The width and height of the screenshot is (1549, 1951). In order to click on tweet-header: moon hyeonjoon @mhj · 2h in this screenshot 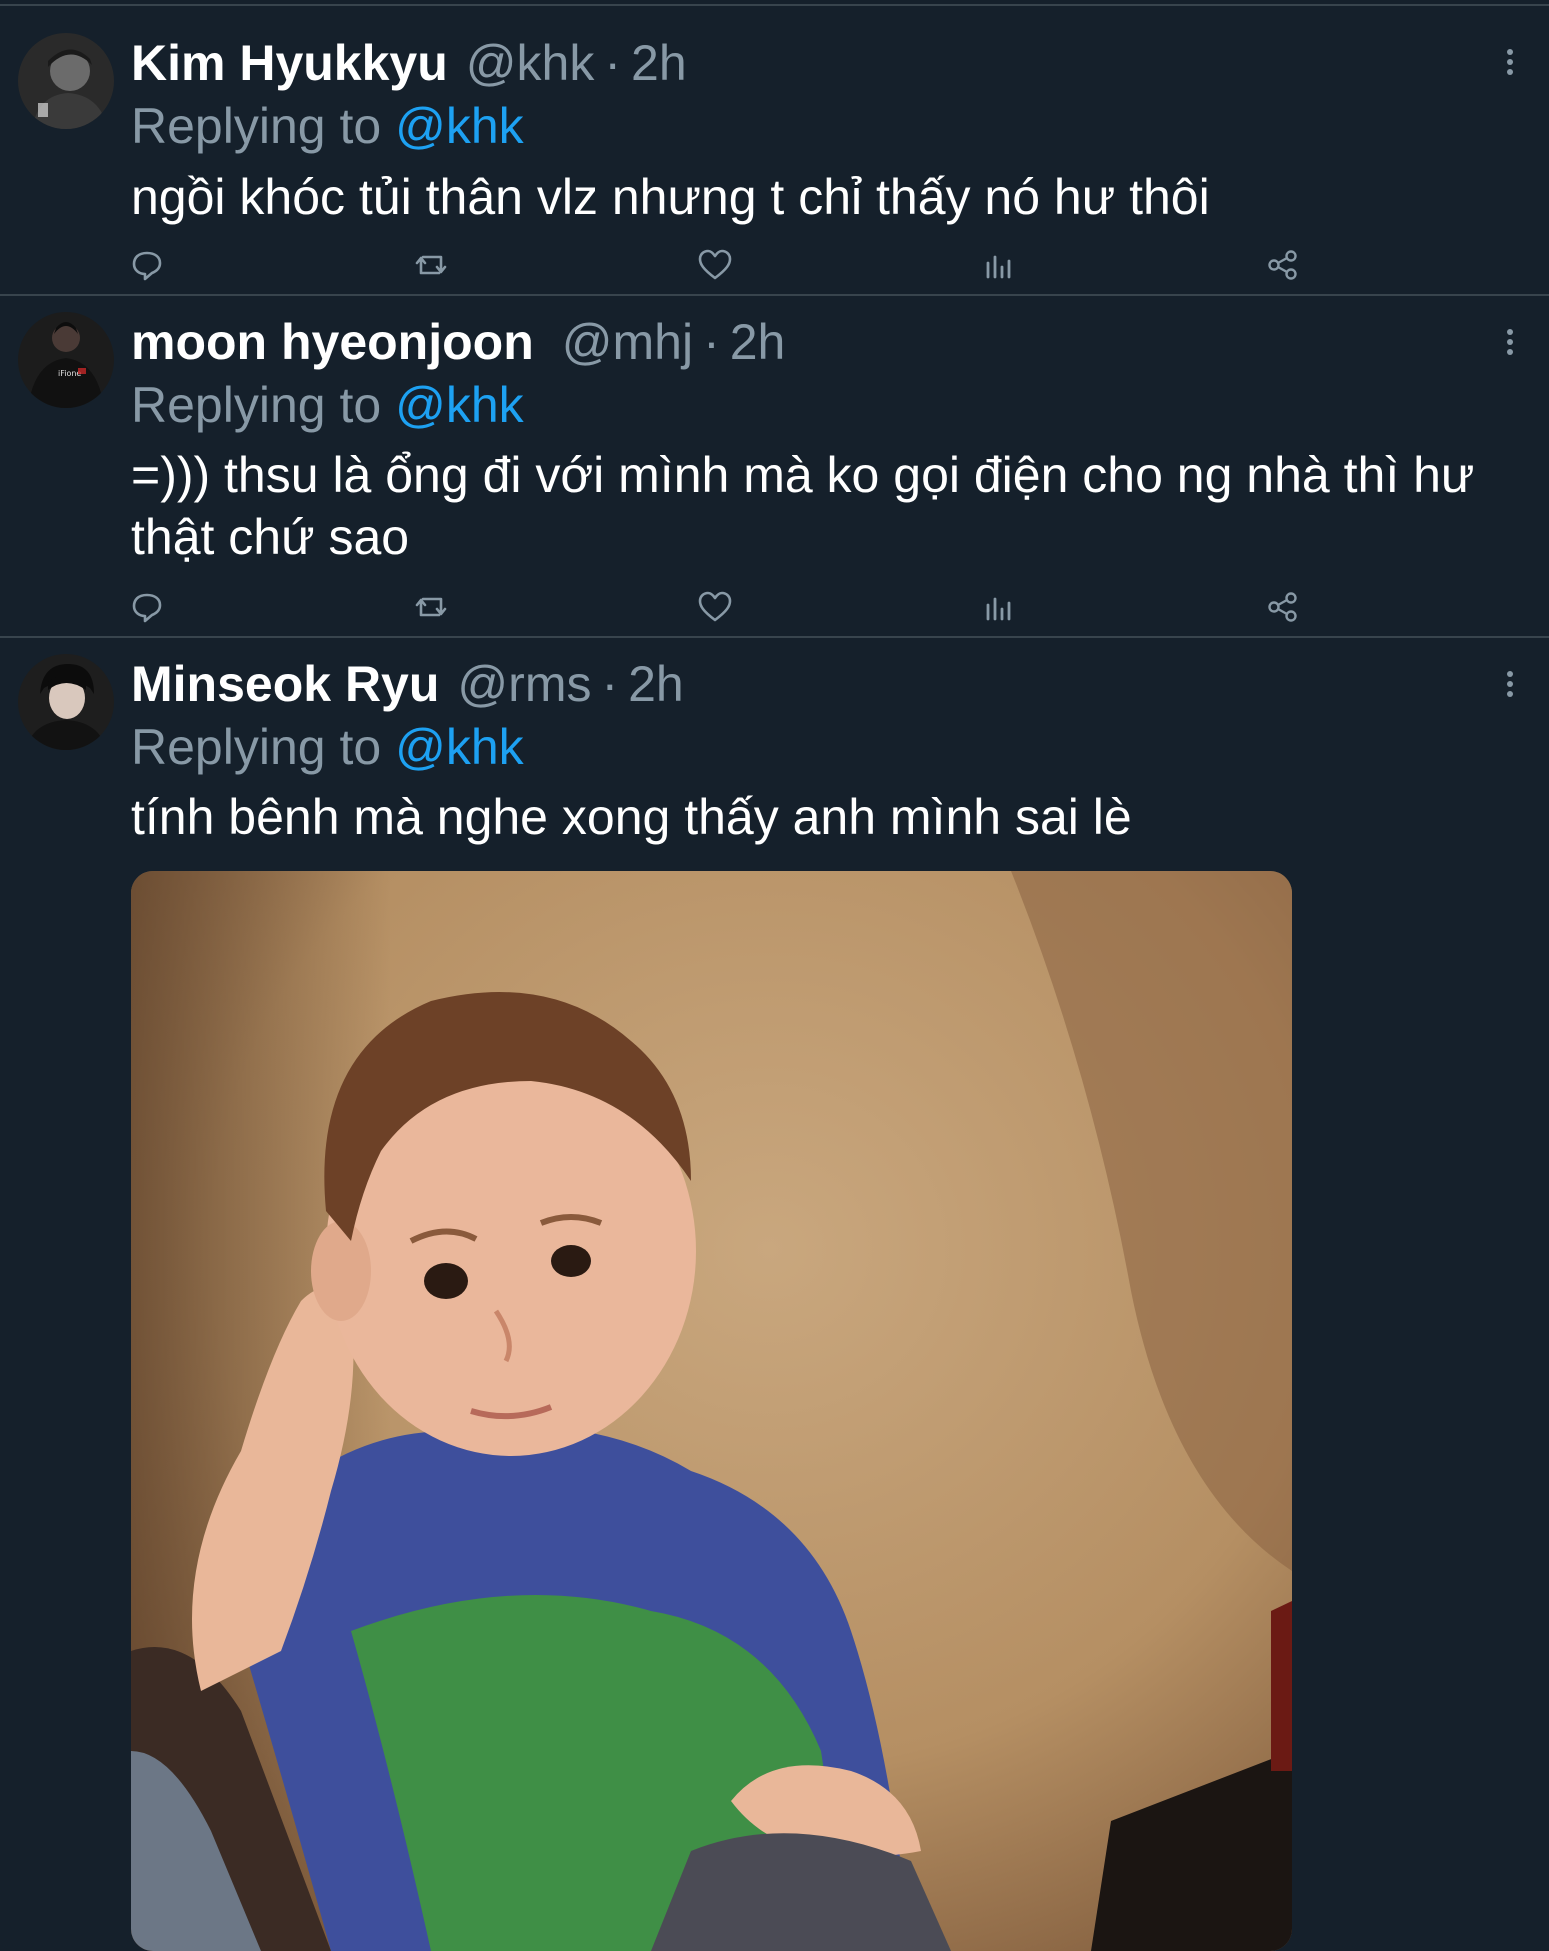, I will do `click(458, 342)`.